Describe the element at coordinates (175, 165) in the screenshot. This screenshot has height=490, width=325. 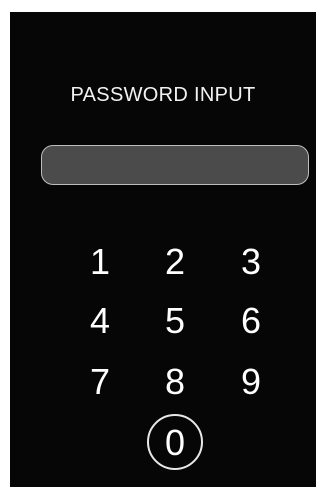
I see `password-field` at that location.